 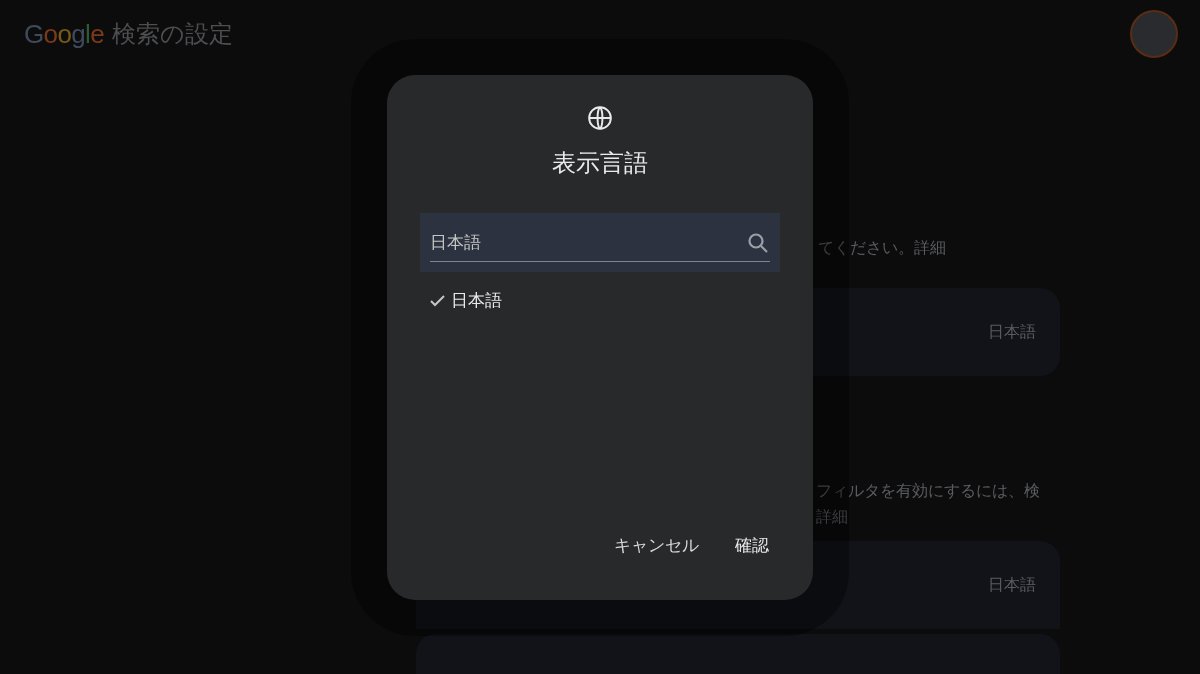 What do you see at coordinates (172, 34) in the screenshot?
I see `page-title: 検索の設定` at bounding box center [172, 34].